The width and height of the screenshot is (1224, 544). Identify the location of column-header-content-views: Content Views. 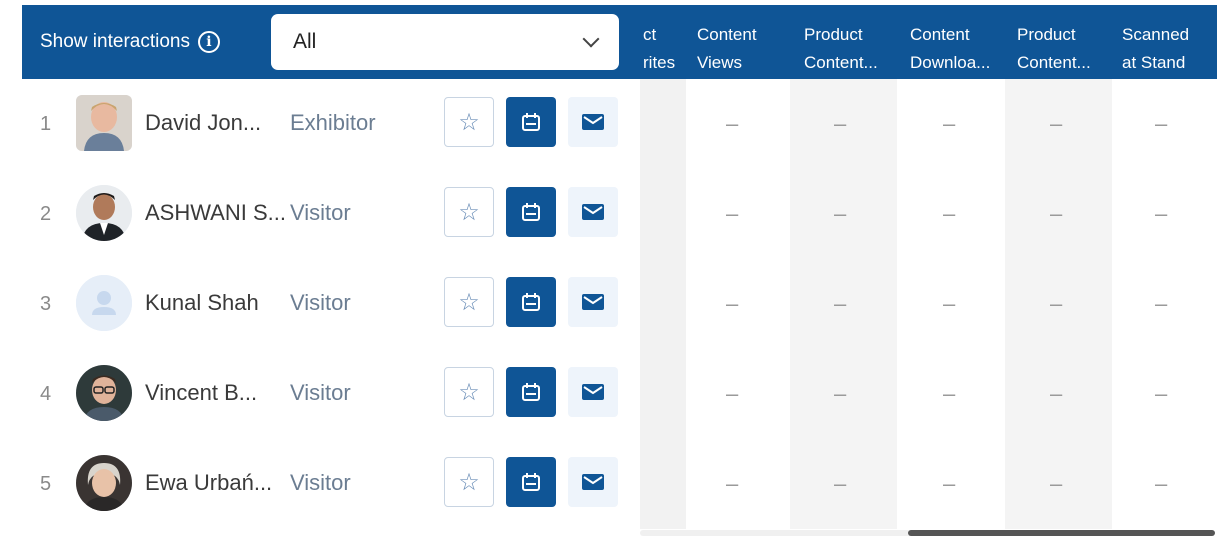
(747, 49).